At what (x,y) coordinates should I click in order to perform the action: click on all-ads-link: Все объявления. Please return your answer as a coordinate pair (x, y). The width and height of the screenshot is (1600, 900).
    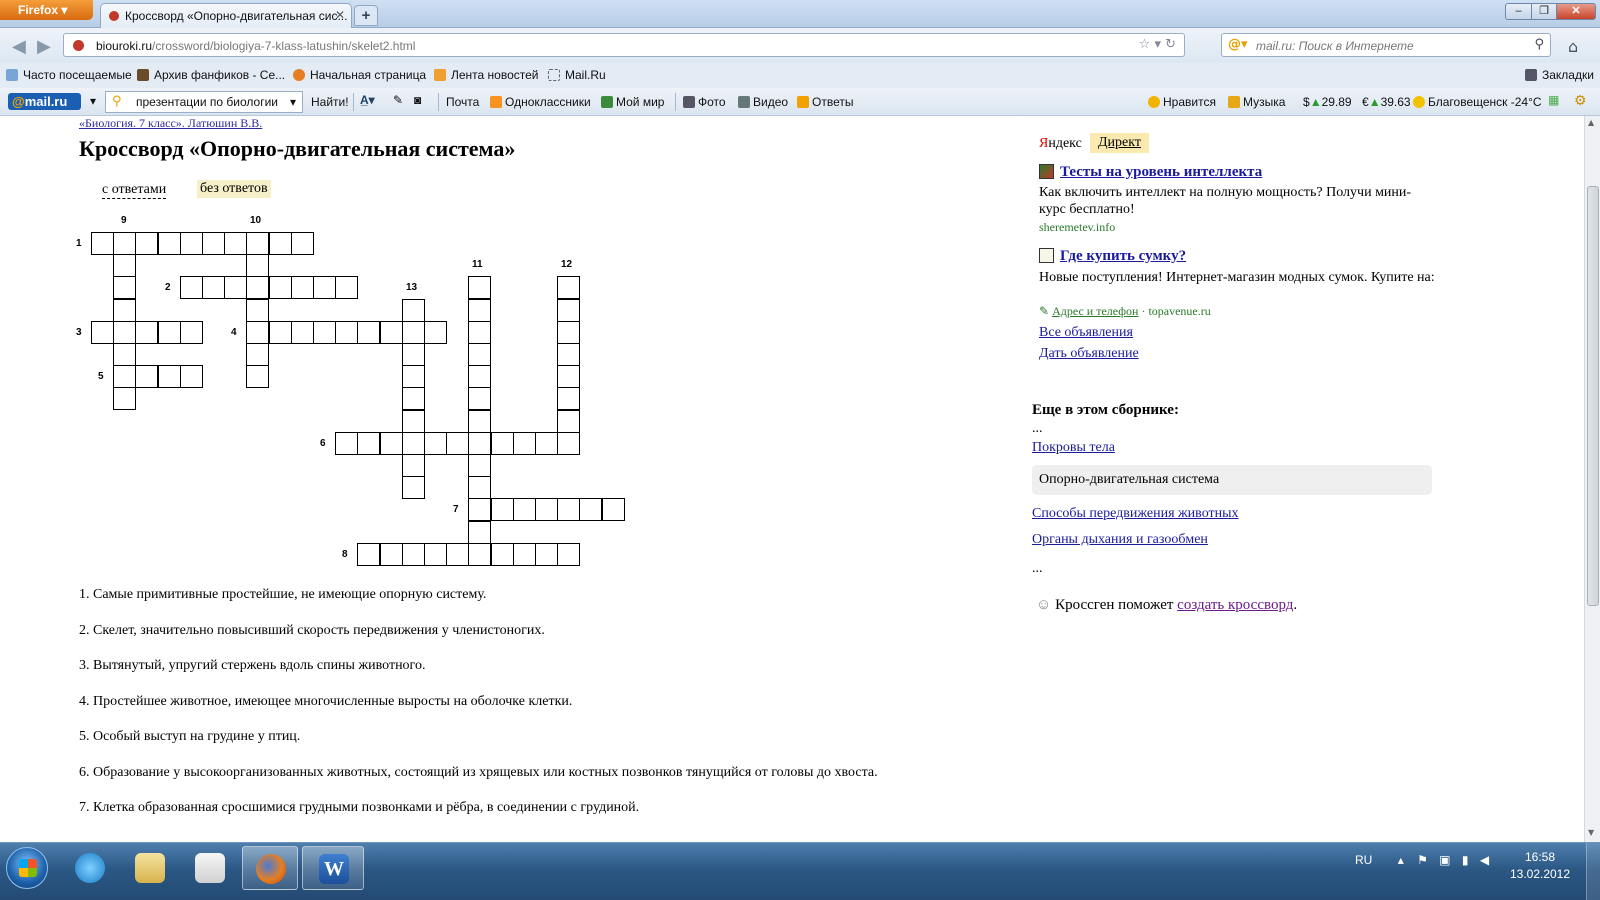
    Looking at the image, I should click on (1086, 333).